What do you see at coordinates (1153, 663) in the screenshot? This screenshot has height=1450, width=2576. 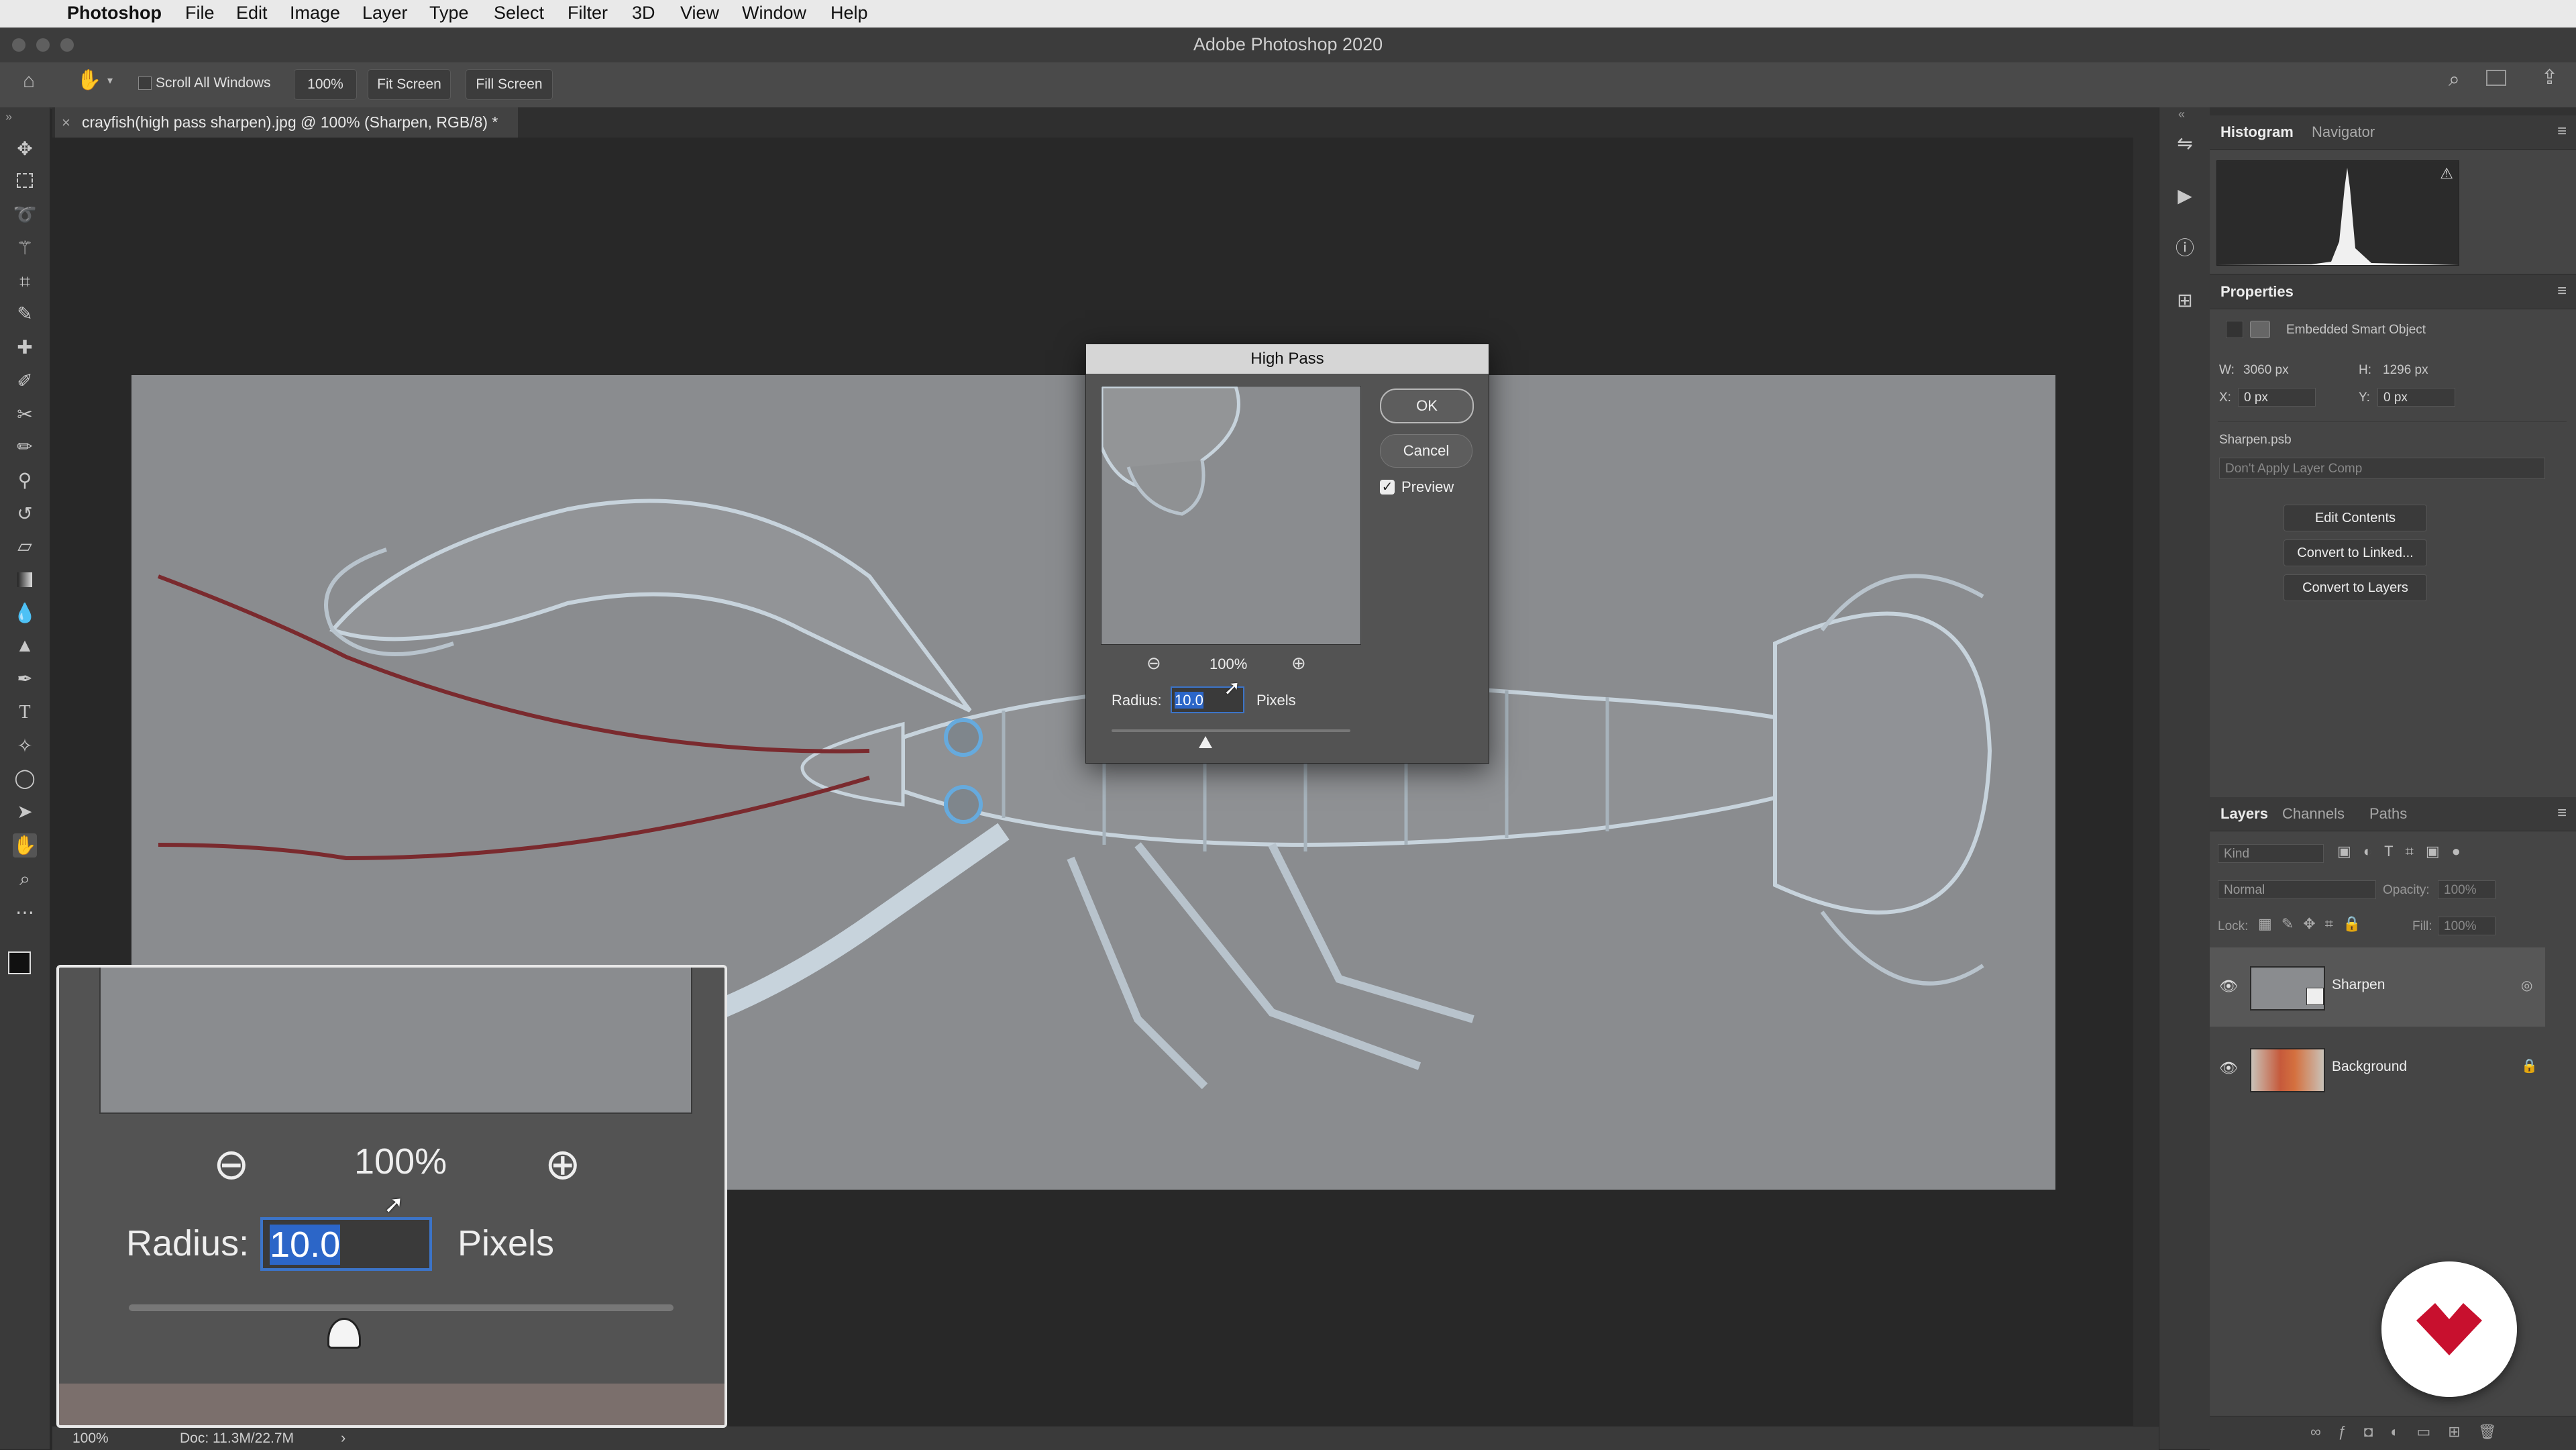 I see `zoom-out-icon: ⊖` at bounding box center [1153, 663].